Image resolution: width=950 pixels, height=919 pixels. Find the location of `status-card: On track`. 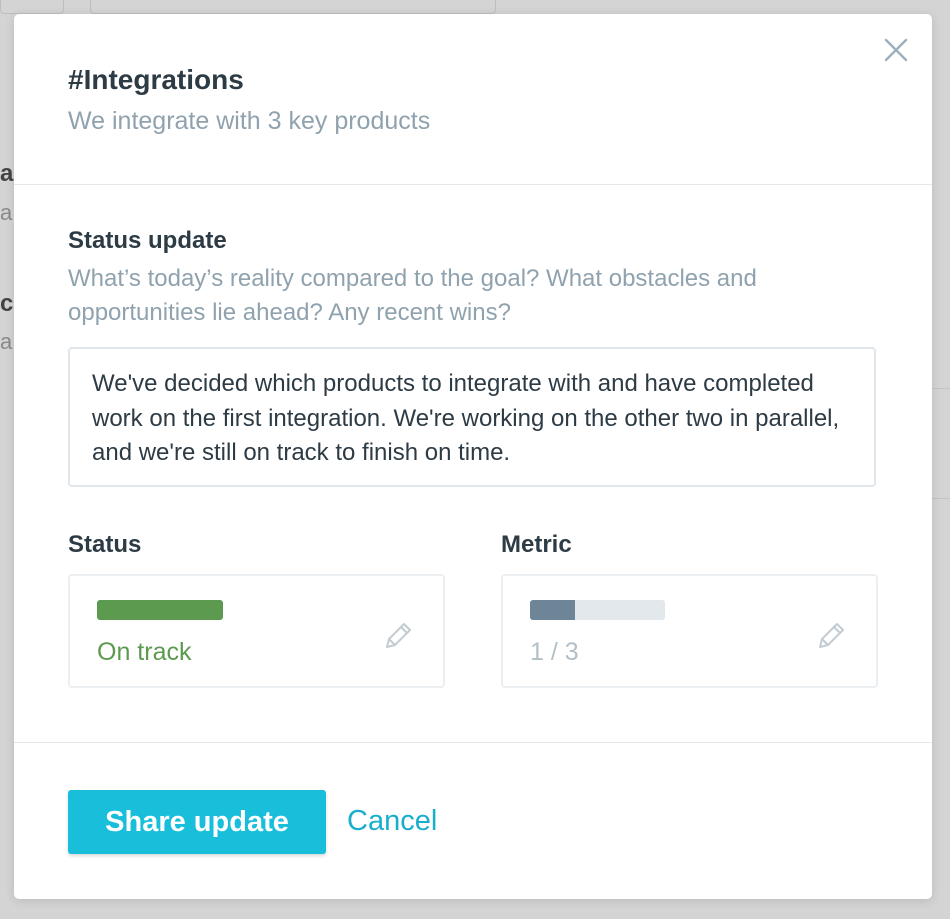

status-card: On track is located at coordinates (256, 631).